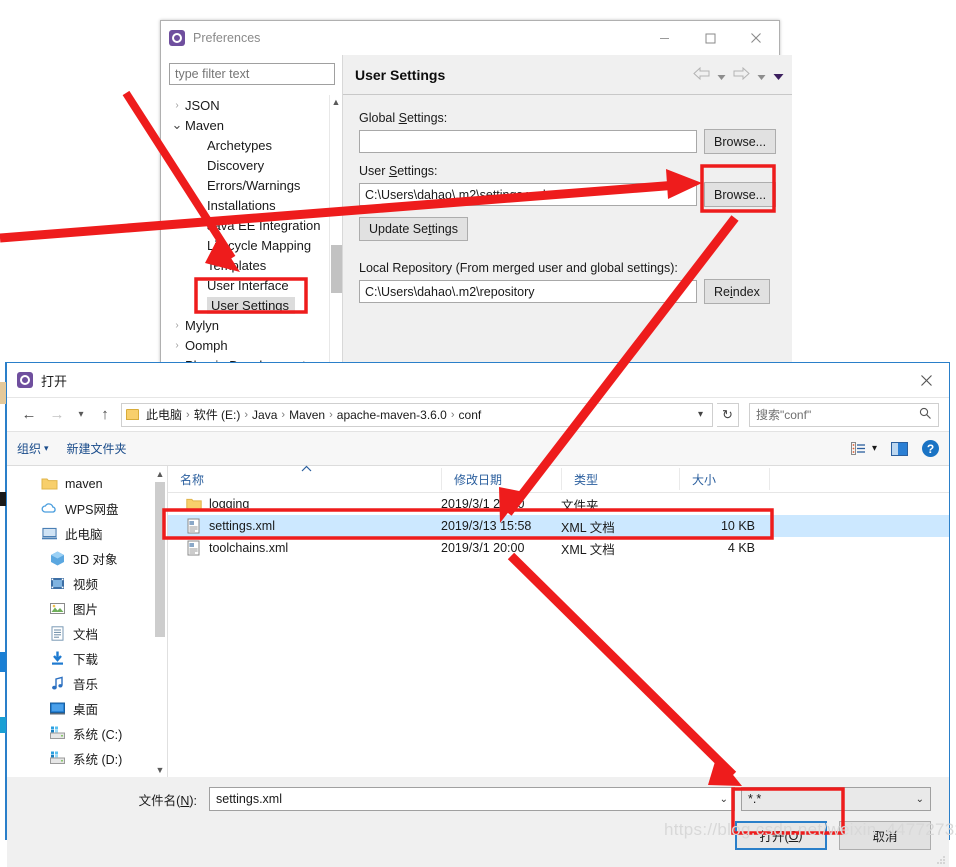  What do you see at coordinates (251, 145) in the screenshot?
I see `tree-item-archetypes: Archetypes` at bounding box center [251, 145].